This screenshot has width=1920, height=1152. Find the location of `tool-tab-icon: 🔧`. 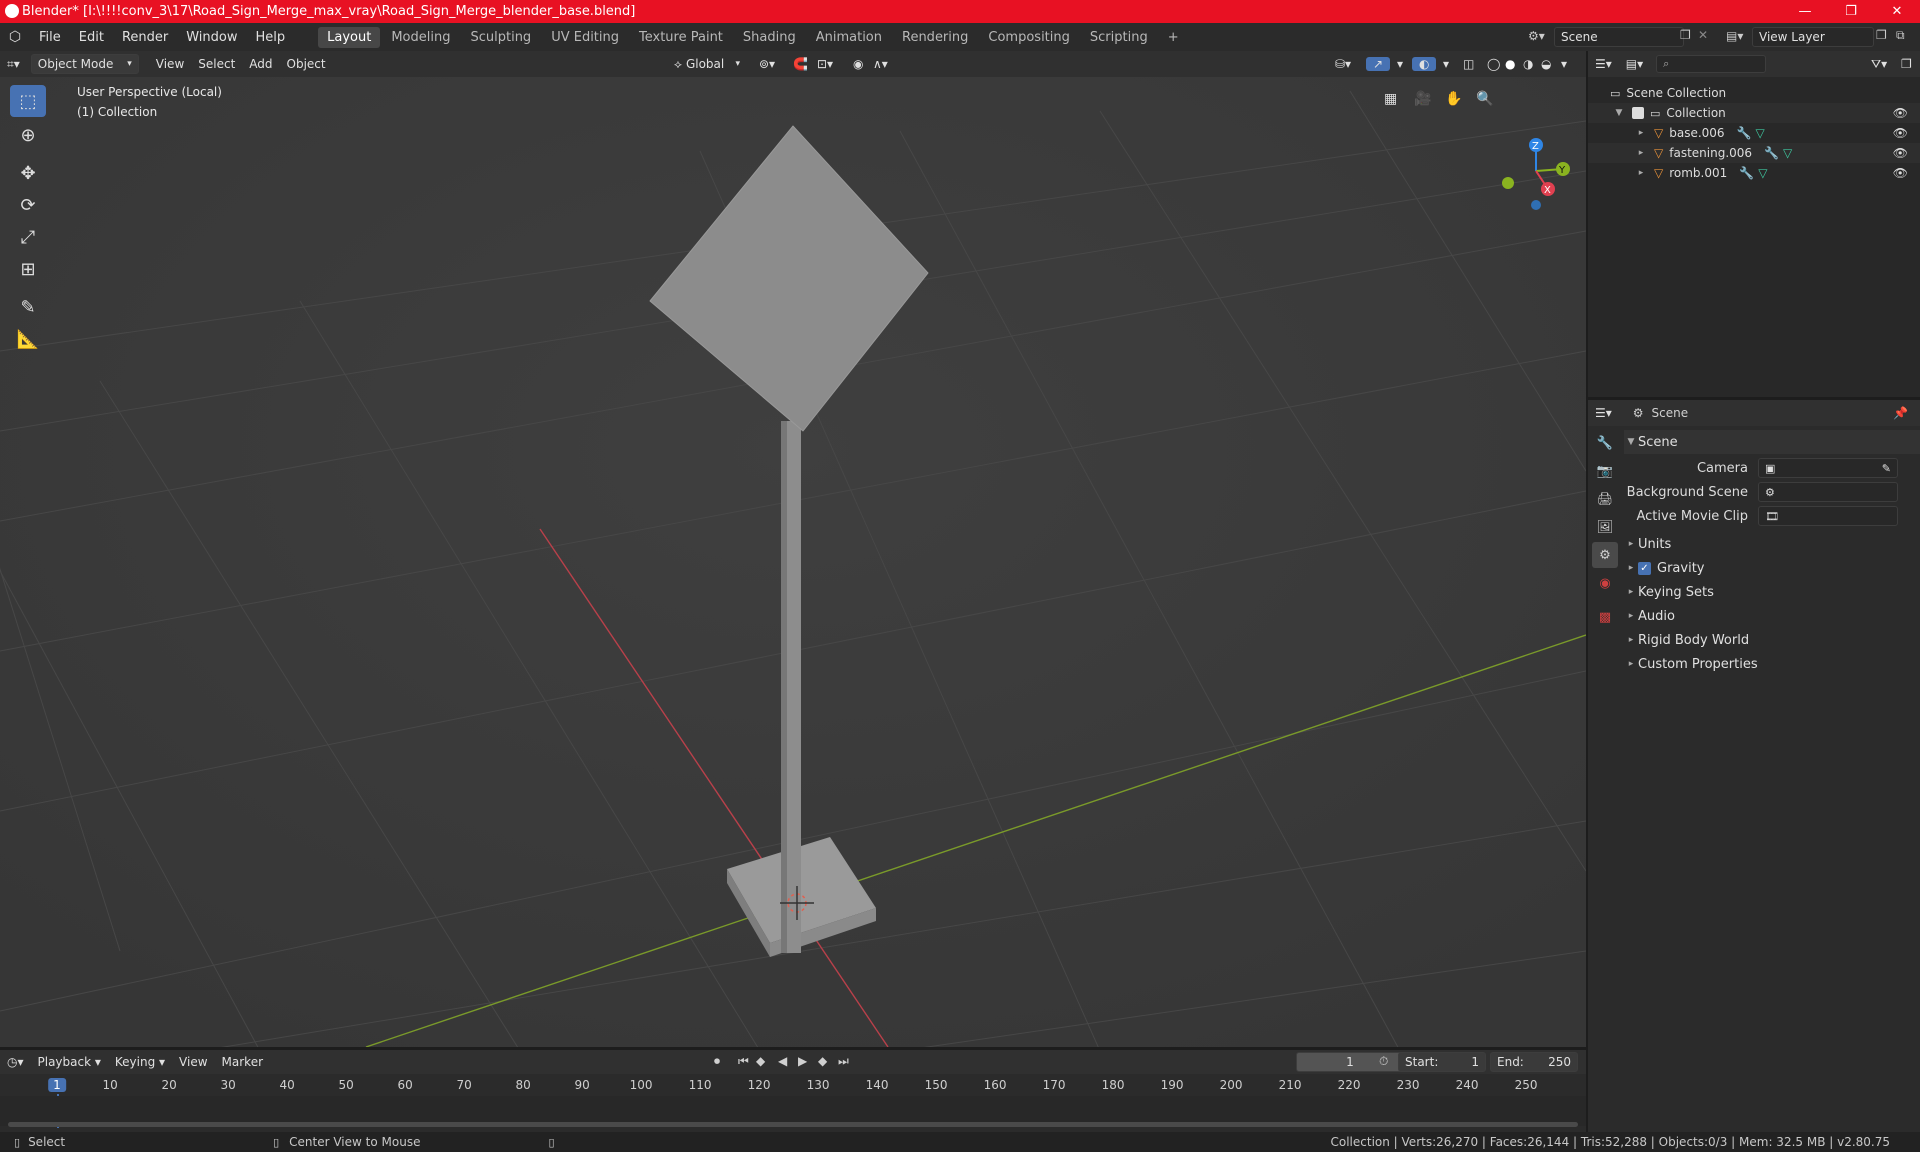

tool-tab-icon: 🔧 is located at coordinates (1605, 443).